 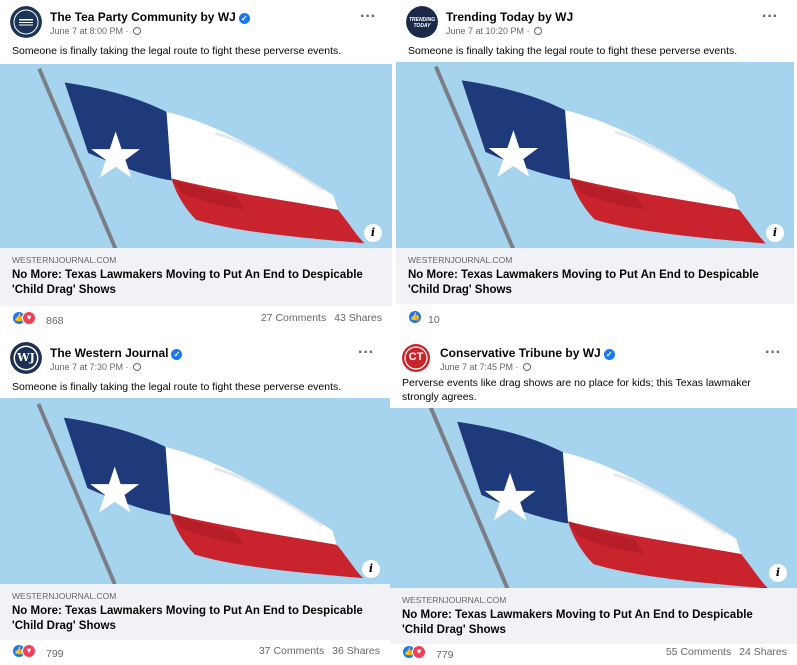 I want to click on reaction-count: 10, so click(x=434, y=320).